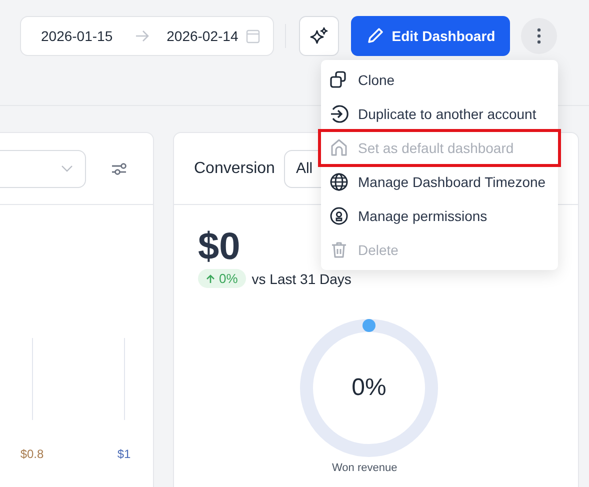 This screenshot has height=487, width=589. I want to click on select-field, so click(43, 169).